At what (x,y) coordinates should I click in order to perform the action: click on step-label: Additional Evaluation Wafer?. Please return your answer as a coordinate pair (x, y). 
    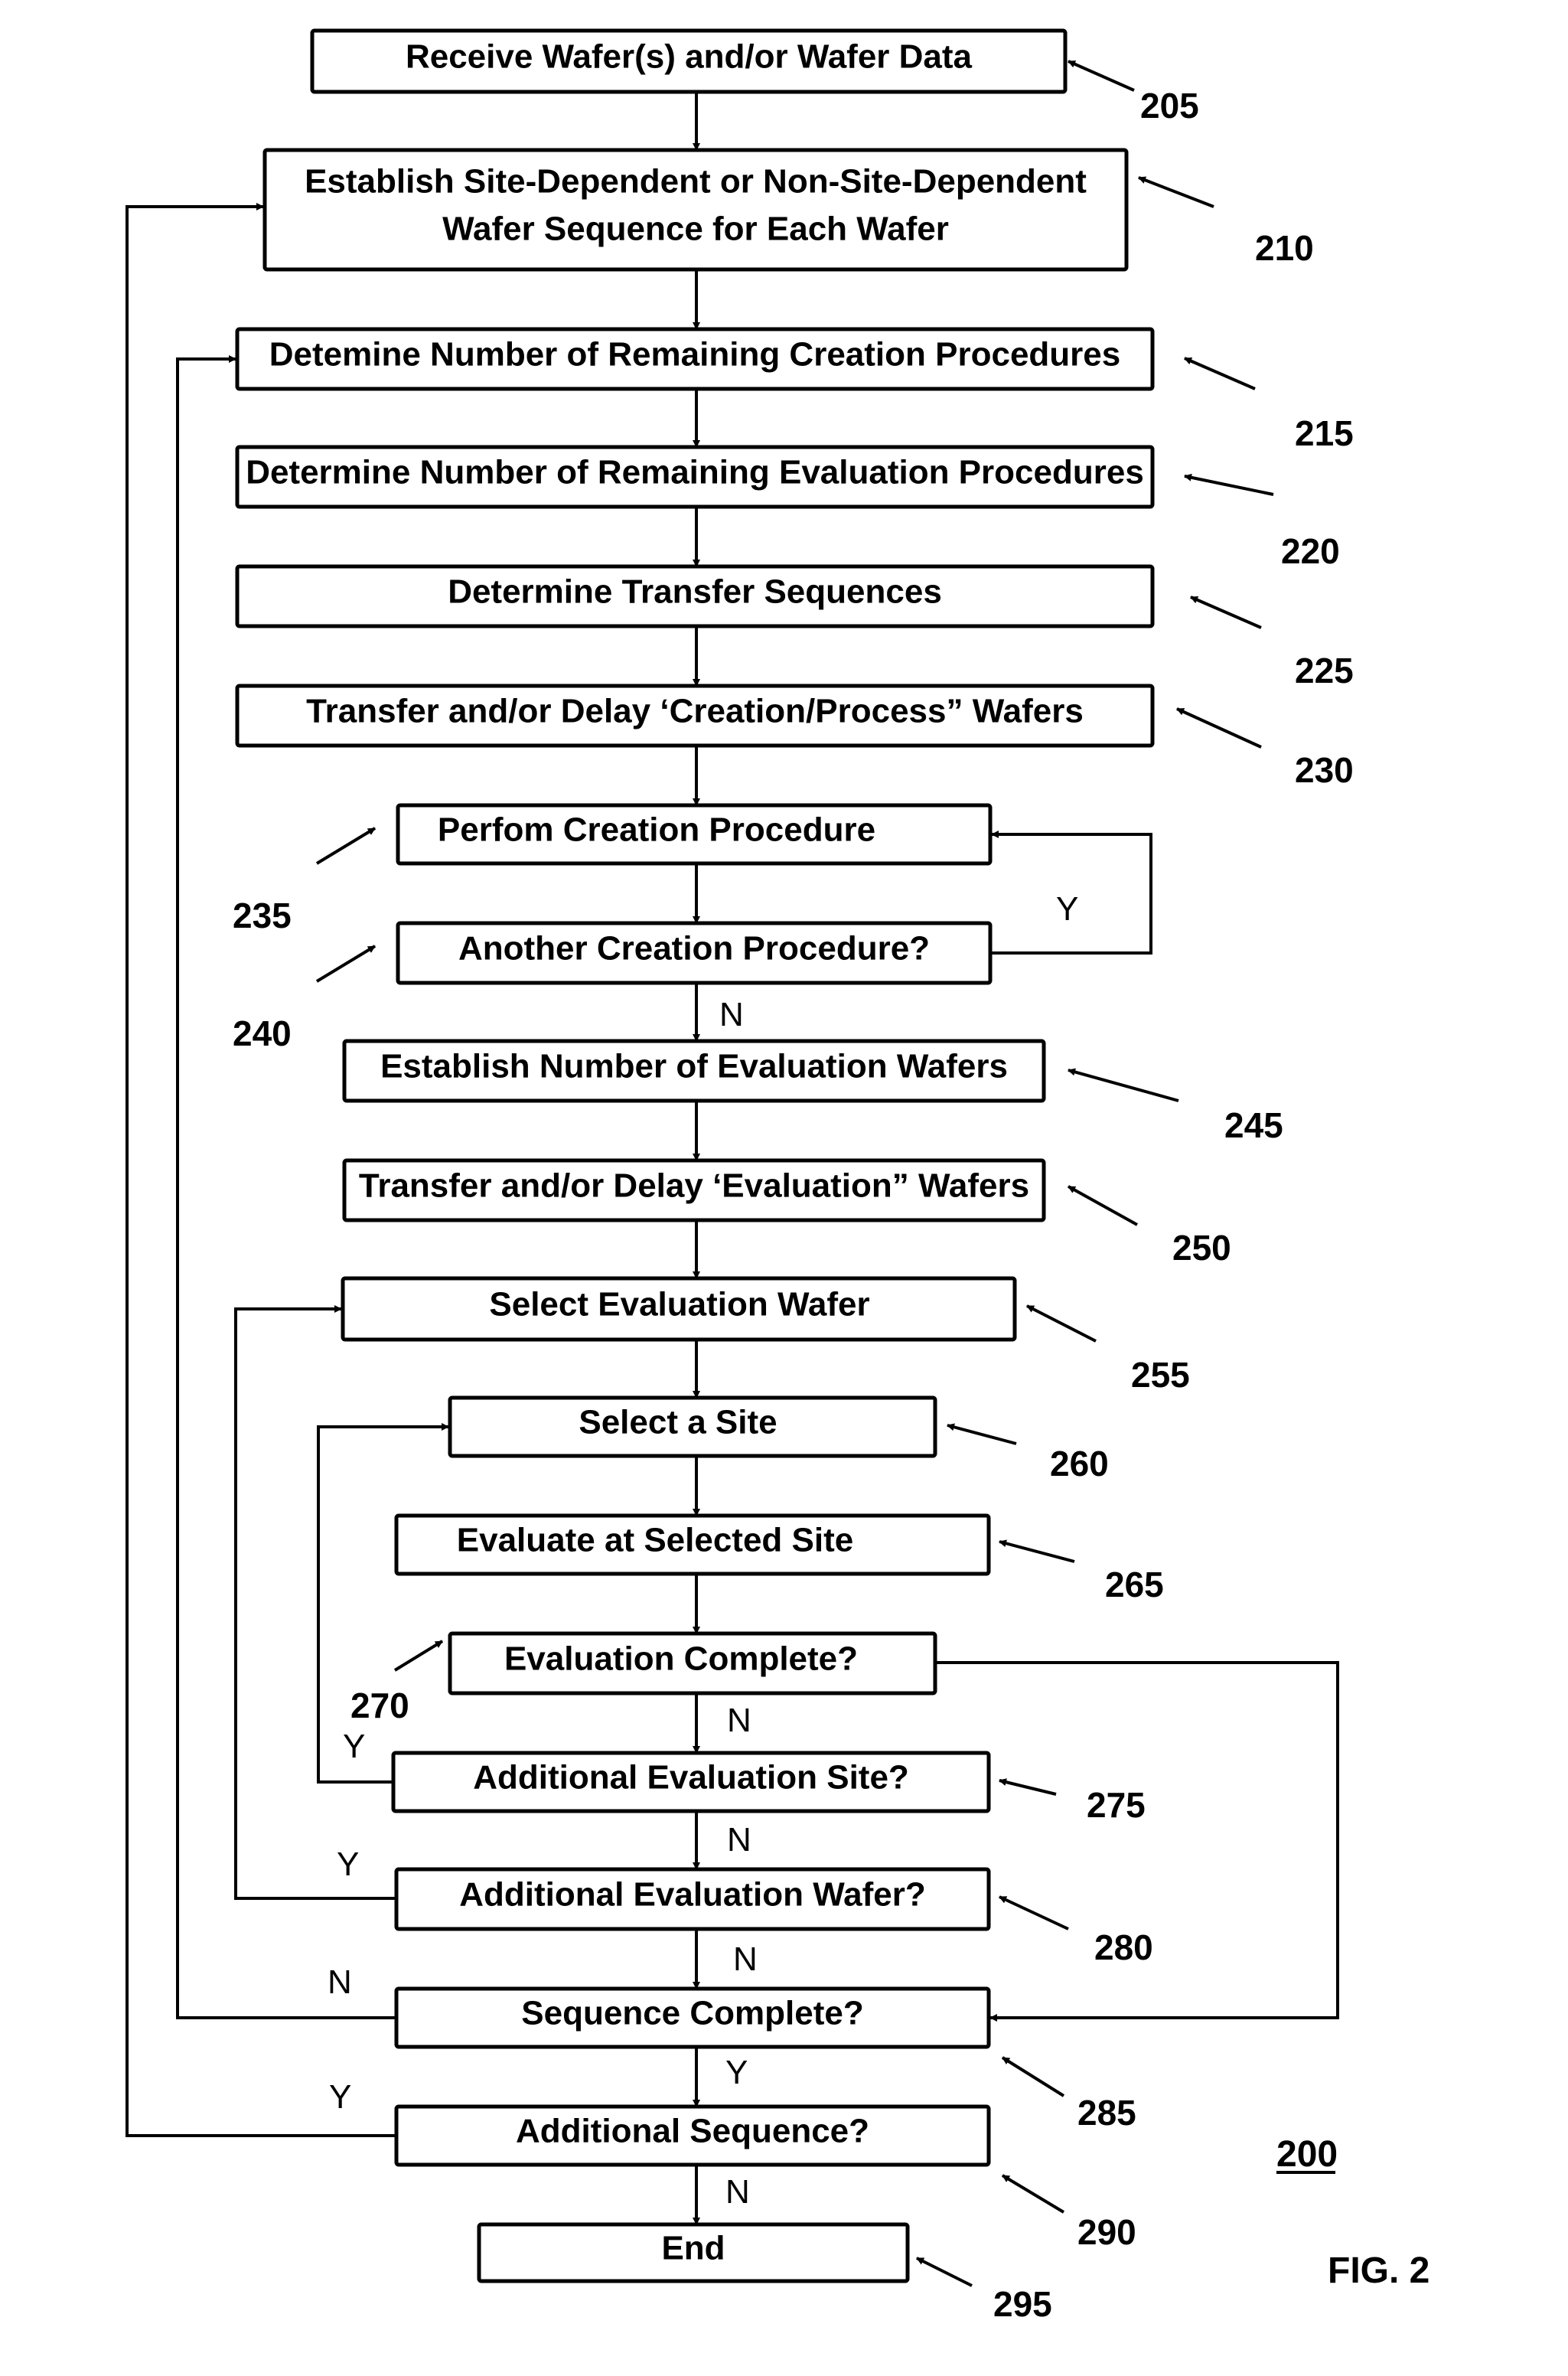
    Looking at the image, I should click on (692, 1895).